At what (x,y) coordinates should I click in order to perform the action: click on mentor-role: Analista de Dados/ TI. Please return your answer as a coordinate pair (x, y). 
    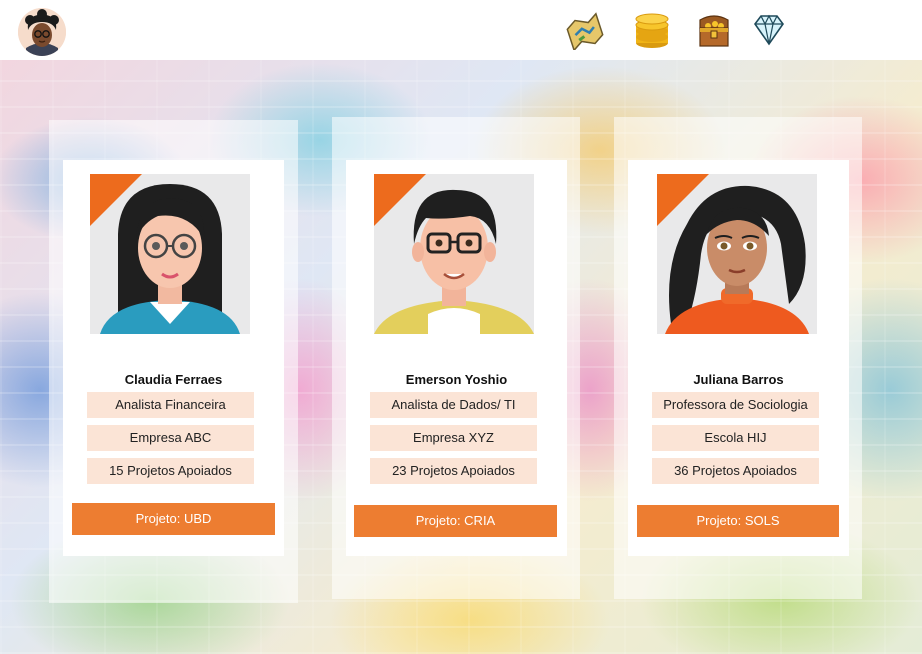
    Looking at the image, I should click on (453, 405).